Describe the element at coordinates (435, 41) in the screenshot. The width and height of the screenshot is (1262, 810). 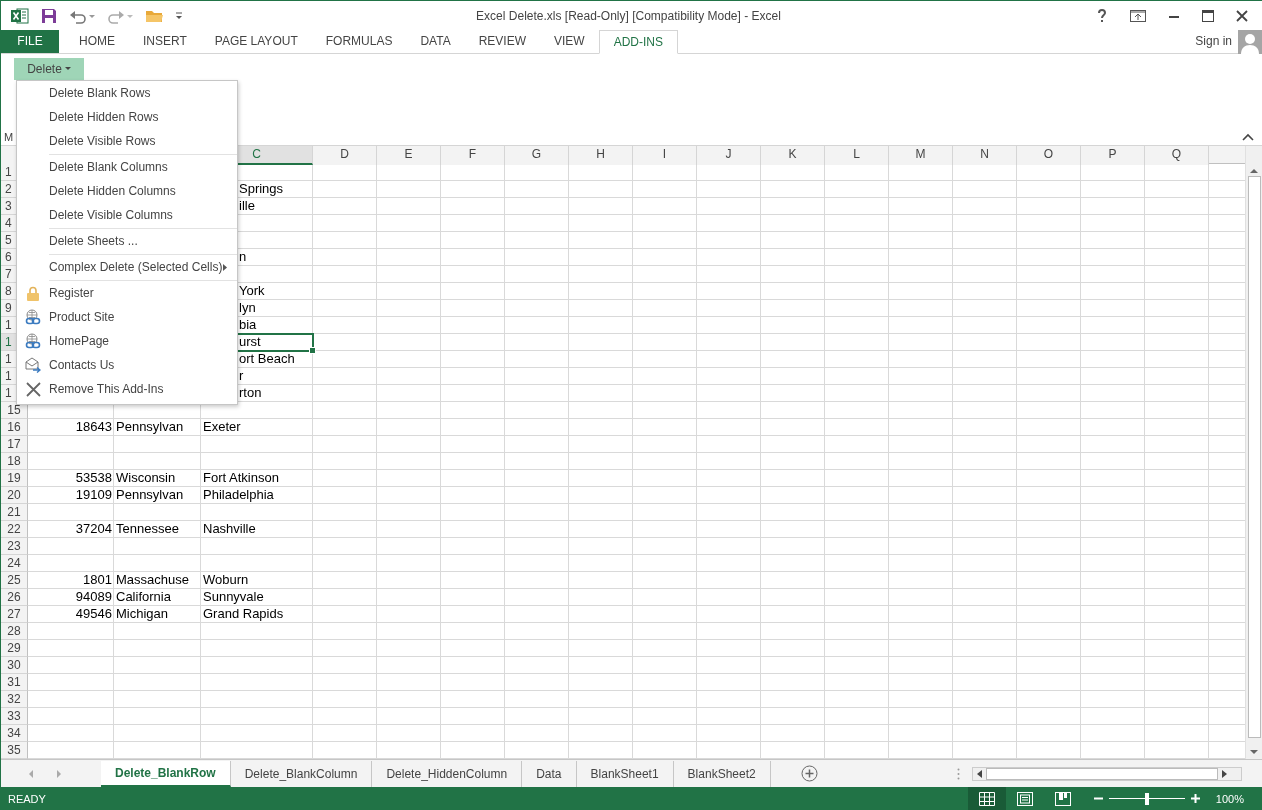
I see `ribbon-tab: DATA` at that location.